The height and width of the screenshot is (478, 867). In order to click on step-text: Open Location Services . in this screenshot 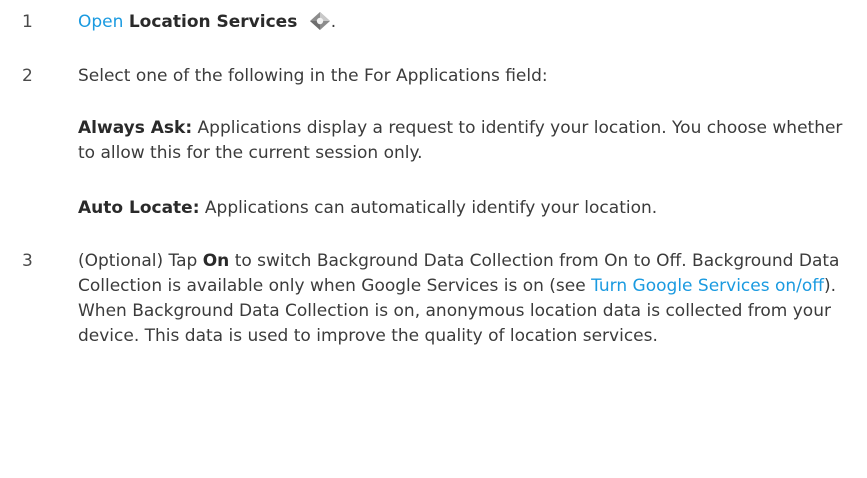, I will do `click(463, 22)`.